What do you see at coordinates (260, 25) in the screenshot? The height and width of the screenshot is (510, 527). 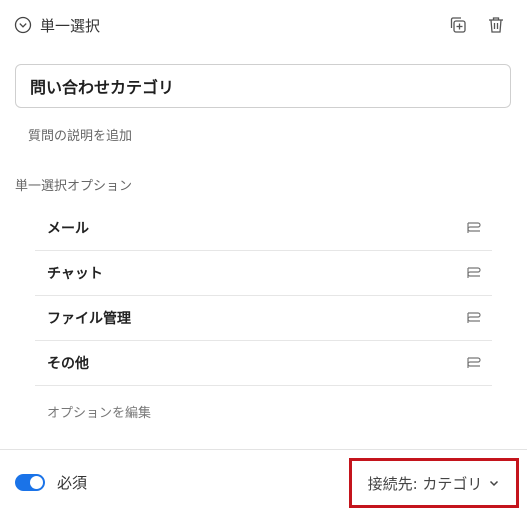 I see `question-header: 単一選択` at bounding box center [260, 25].